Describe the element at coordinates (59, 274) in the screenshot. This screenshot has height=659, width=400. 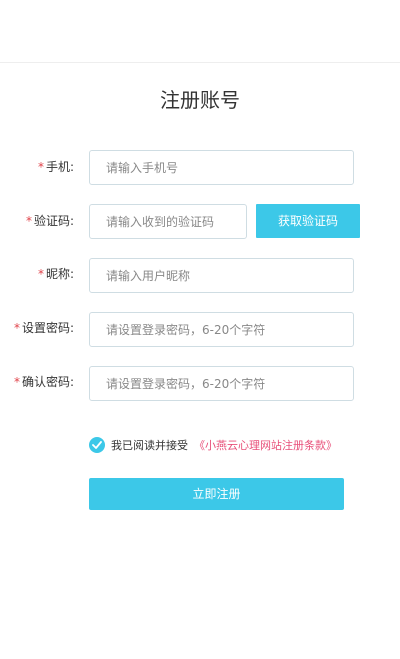
I see `nickname-label-text: 昵称:` at that location.